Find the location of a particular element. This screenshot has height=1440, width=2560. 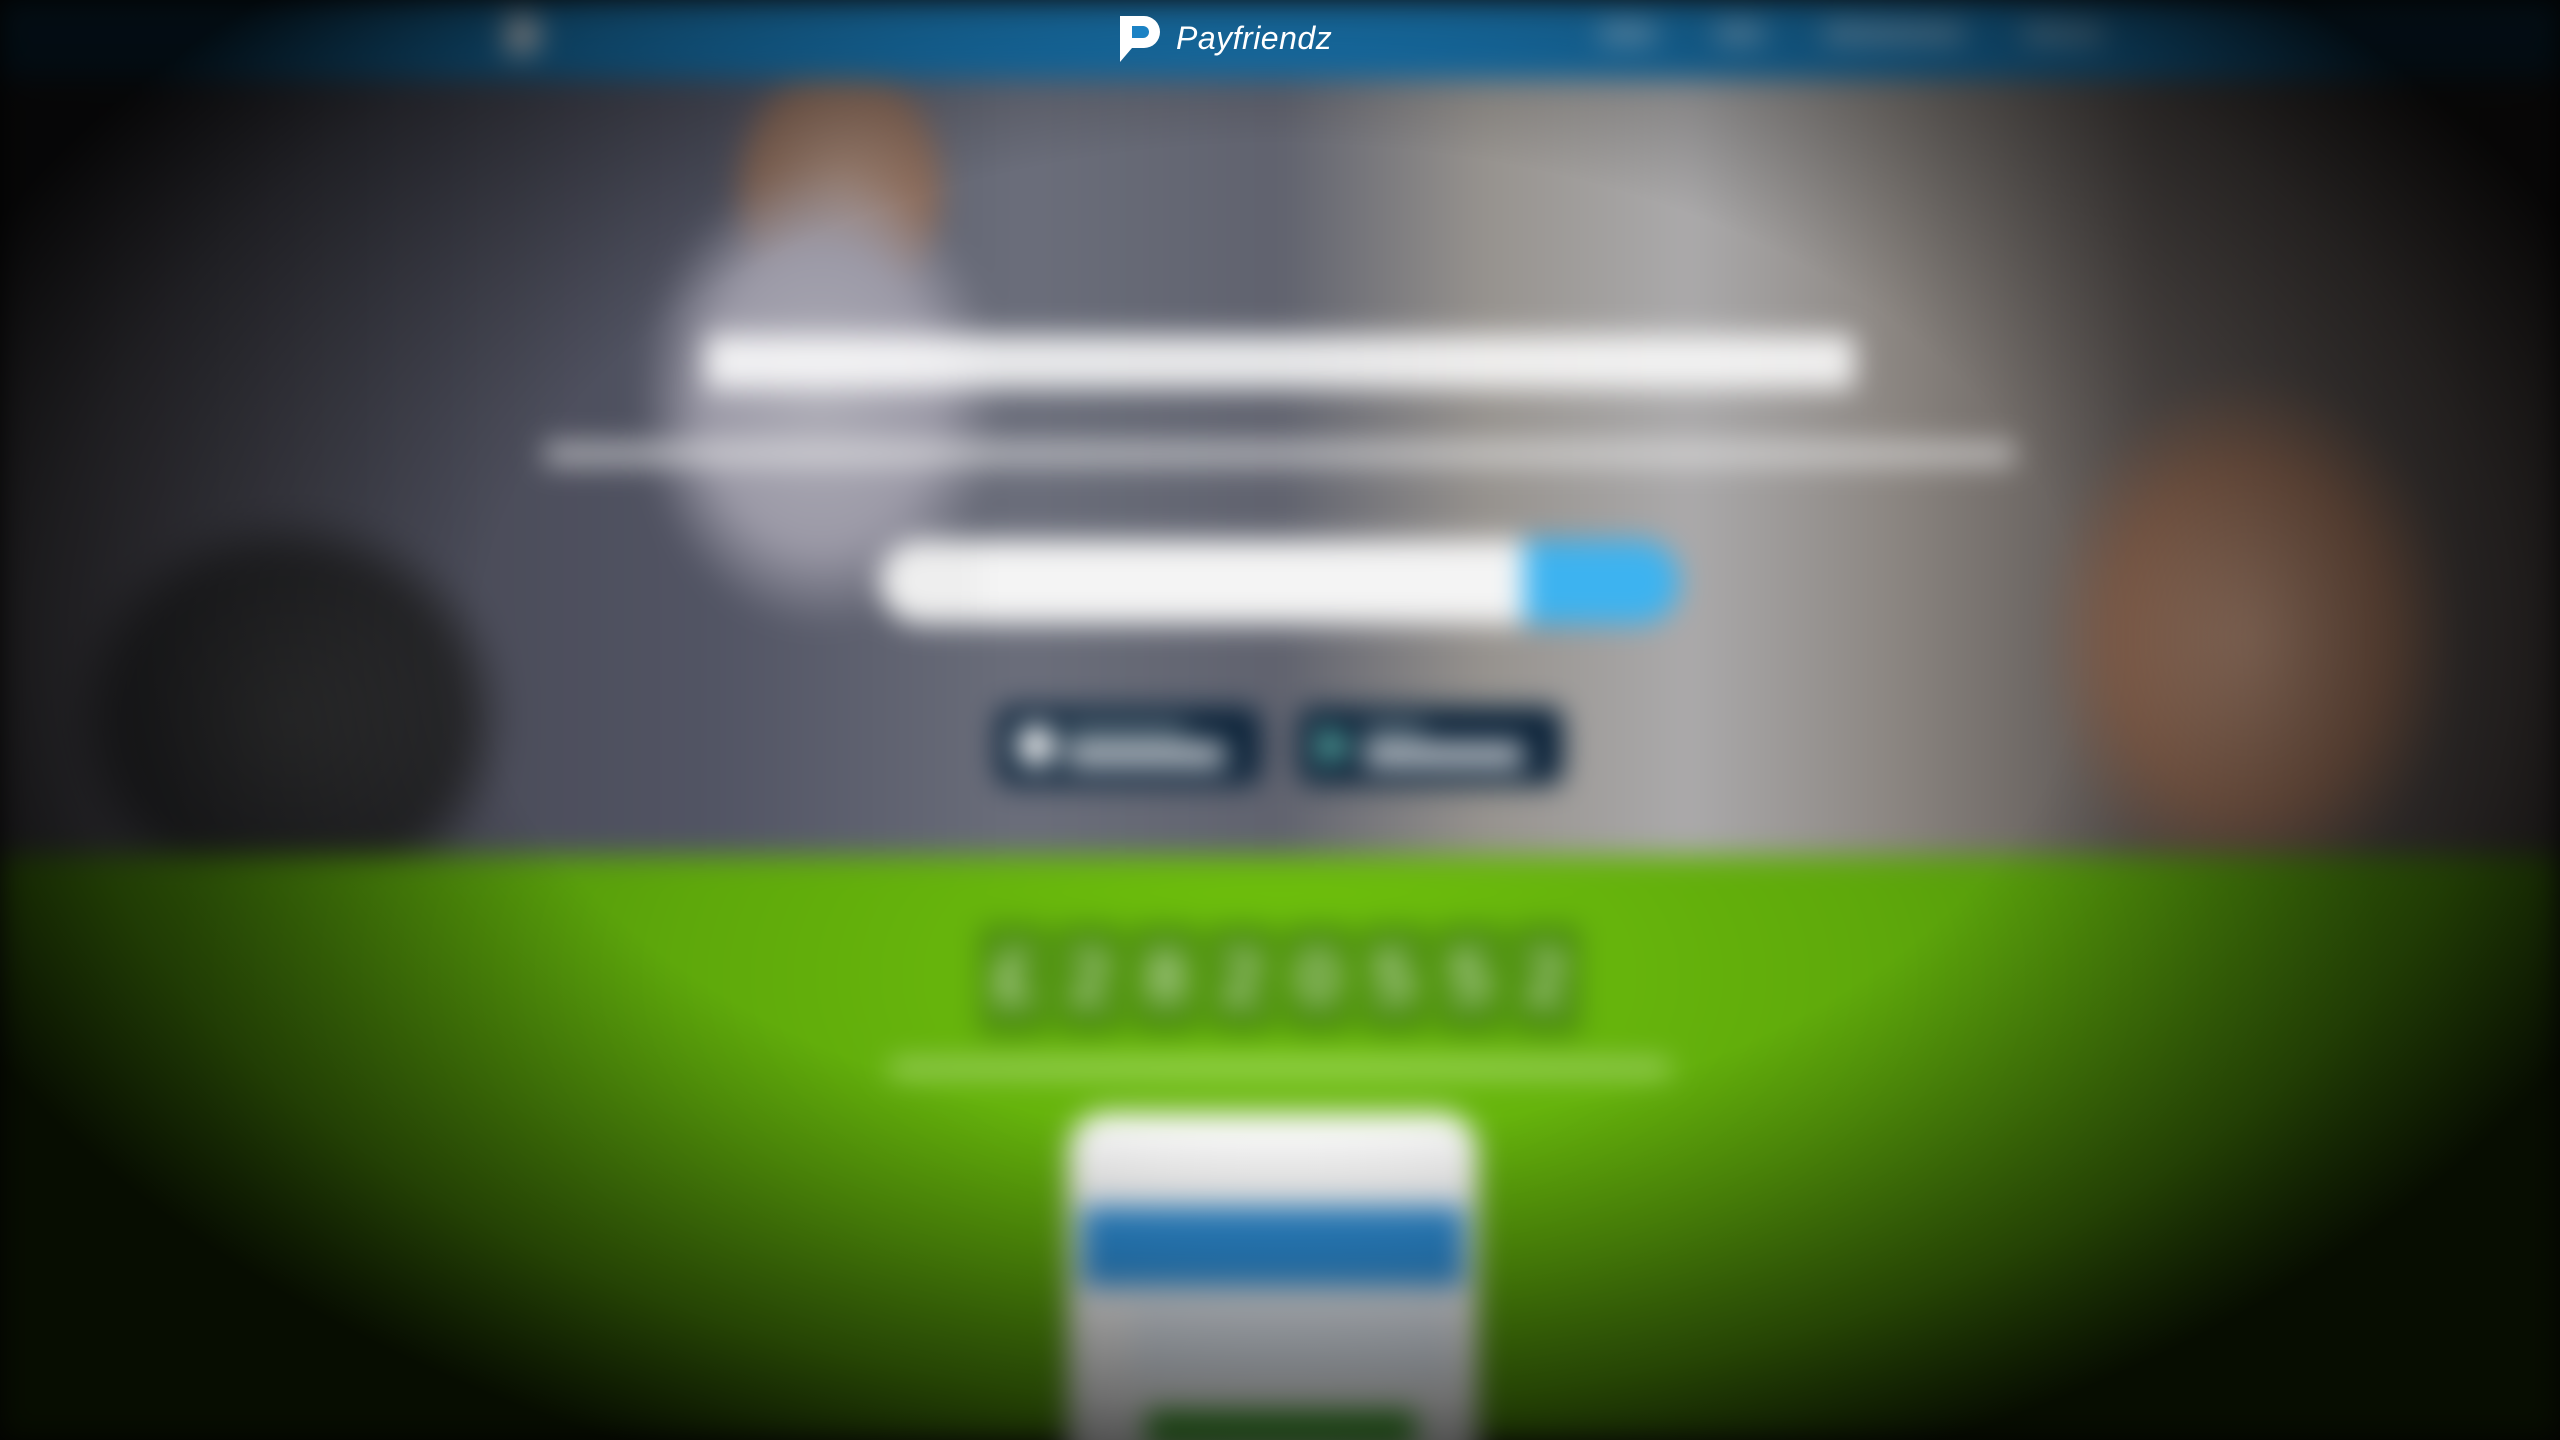

hero-title is located at coordinates (1280, 367).